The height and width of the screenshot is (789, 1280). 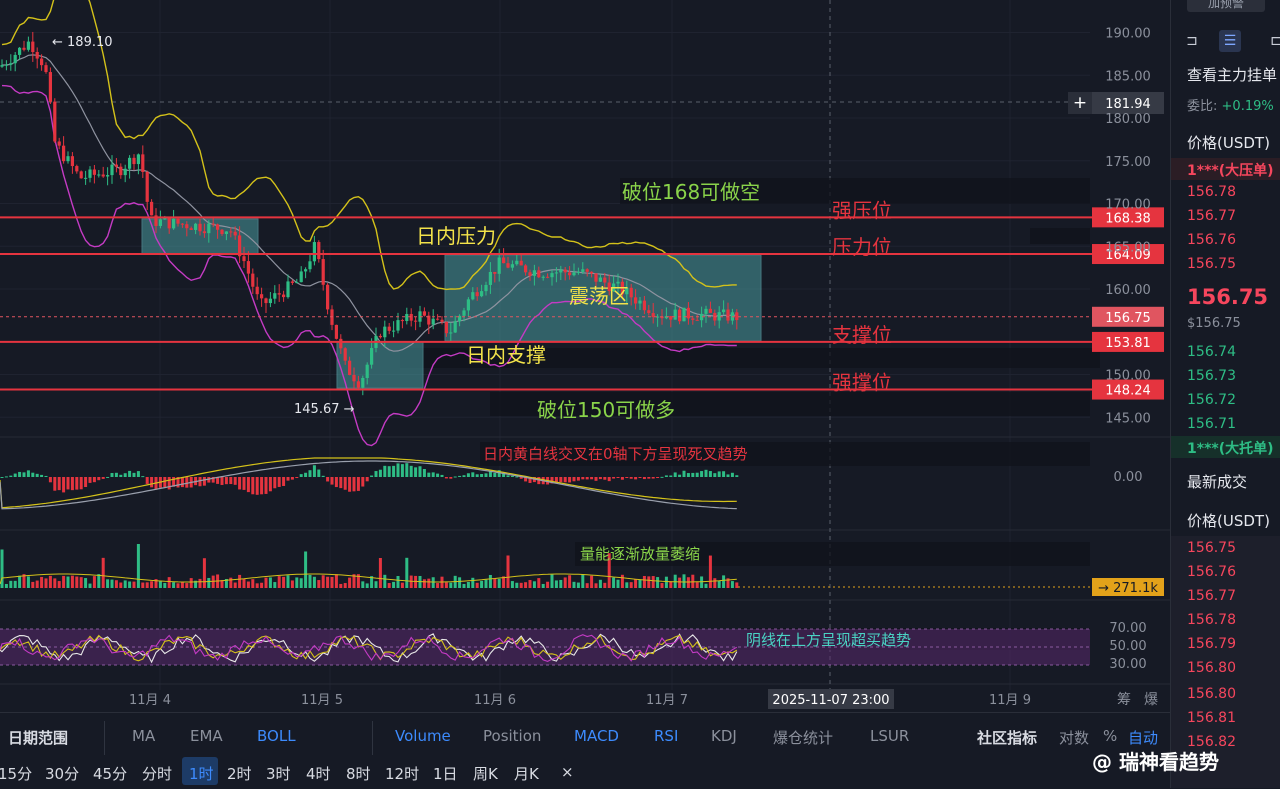 What do you see at coordinates (1128, 34) in the screenshot?
I see `price-tick-label: 190.00` at bounding box center [1128, 34].